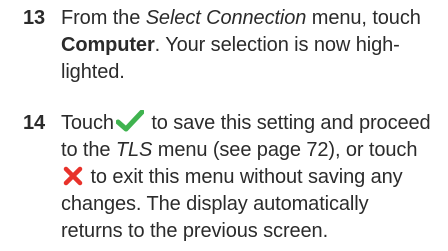  What do you see at coordinates (195, 231) in the screenshot?
I see `text-line: returns to the previous screen.` at bounding box center [195, 231].